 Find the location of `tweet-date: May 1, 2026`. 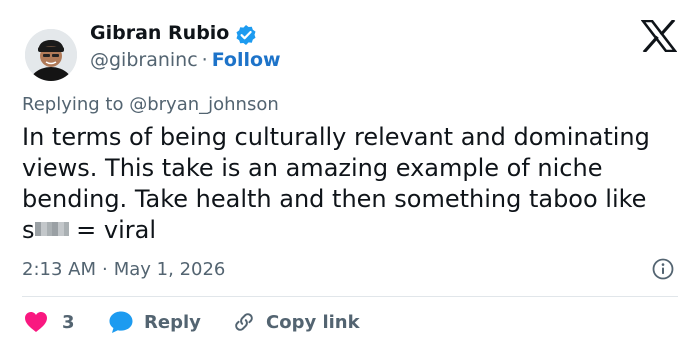

tweet-date: May 1, 2026 is located at coordinates (169, 269).